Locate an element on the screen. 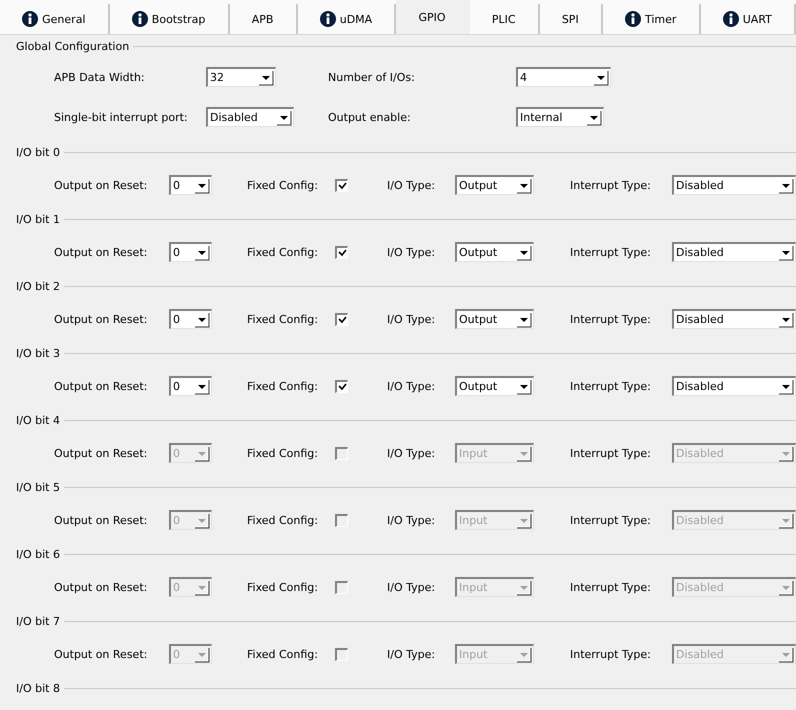  field-label: Number of I/Os: is located at coordinates (372, 77).